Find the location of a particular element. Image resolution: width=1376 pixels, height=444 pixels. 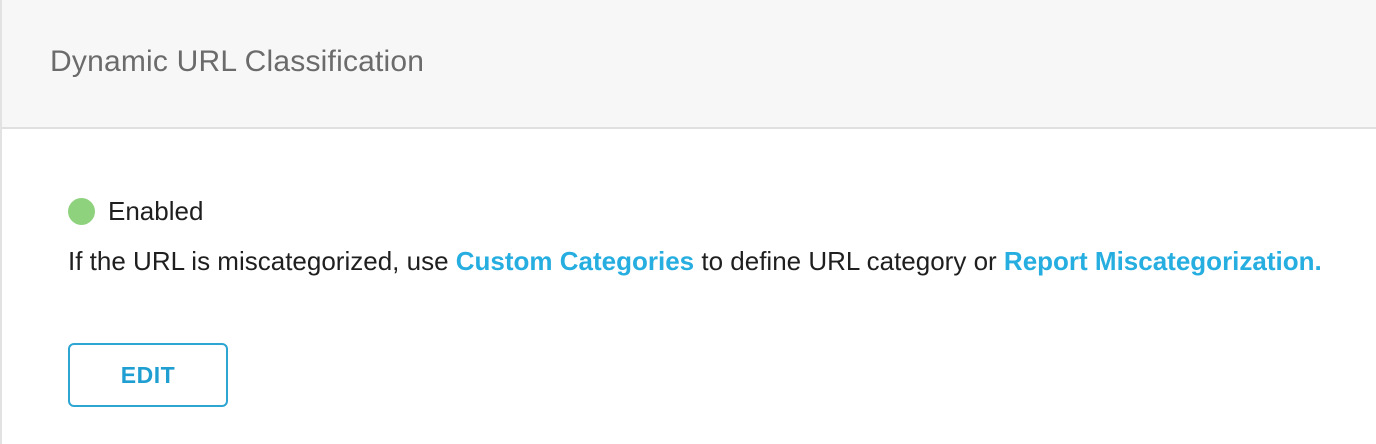

report-miscategorization-link: Report Miscategorization. is located at coordinates (1163, 261).